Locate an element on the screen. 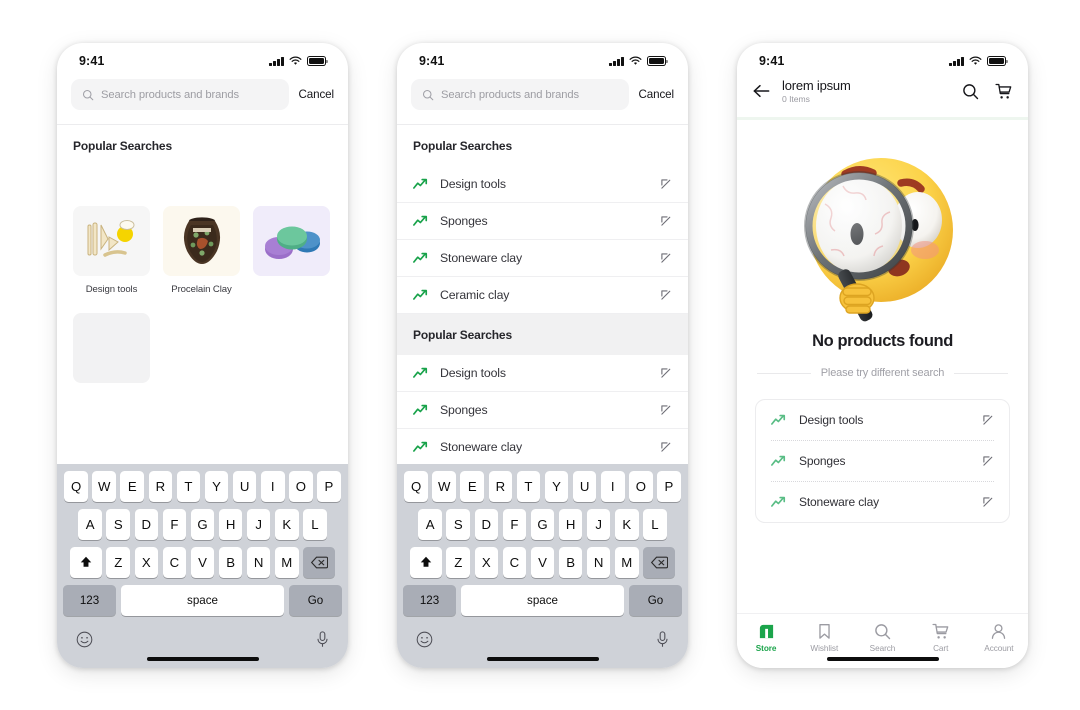 This screenshot has width=1080, height=710. product-cell: Procelain Clay is located at coordinates (201, 250).